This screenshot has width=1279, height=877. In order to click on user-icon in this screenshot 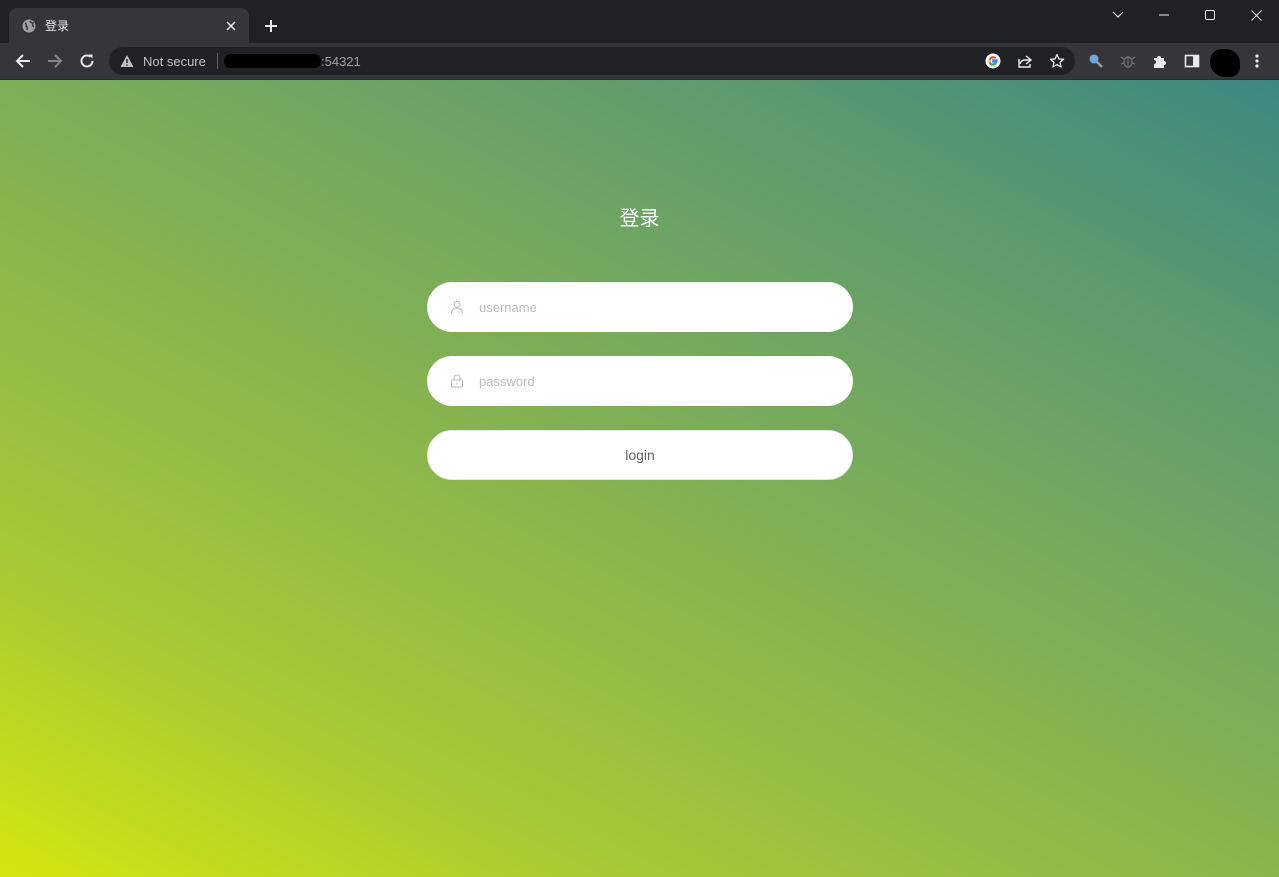, I will do `click(457, 307)`.